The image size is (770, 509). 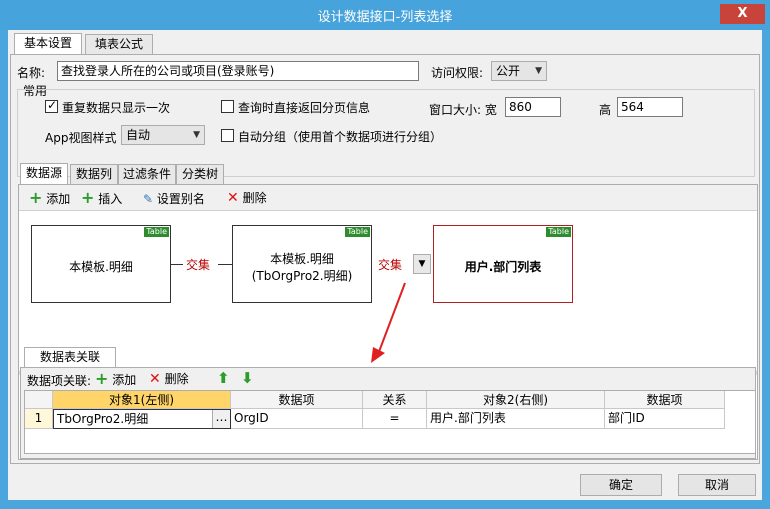 I want to click on relation-add-label: 添加, so click(x=124, y=380).